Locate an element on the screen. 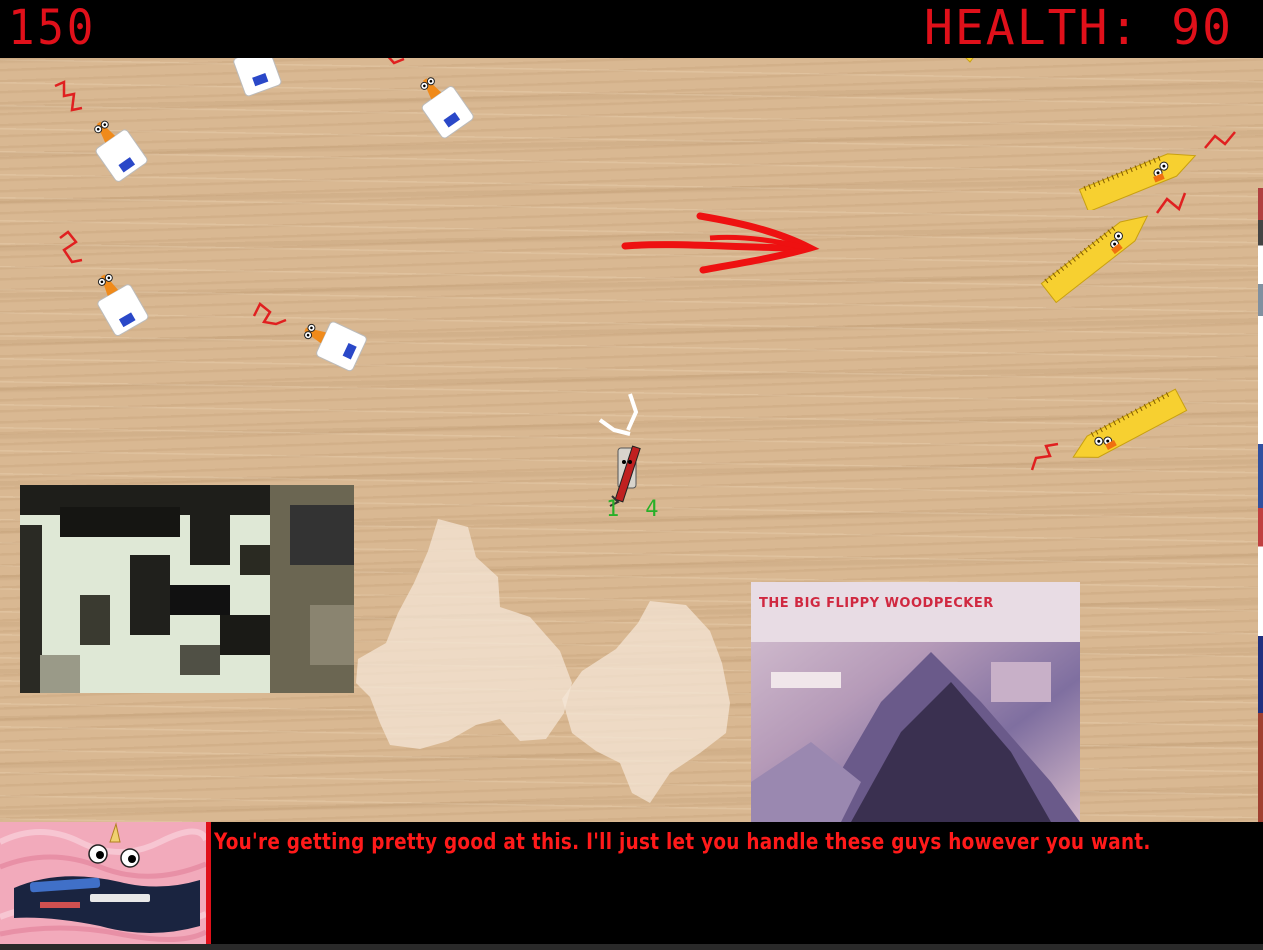  hud-bar: 150 HEALTH: 90 is located at coordinates (631, 29).